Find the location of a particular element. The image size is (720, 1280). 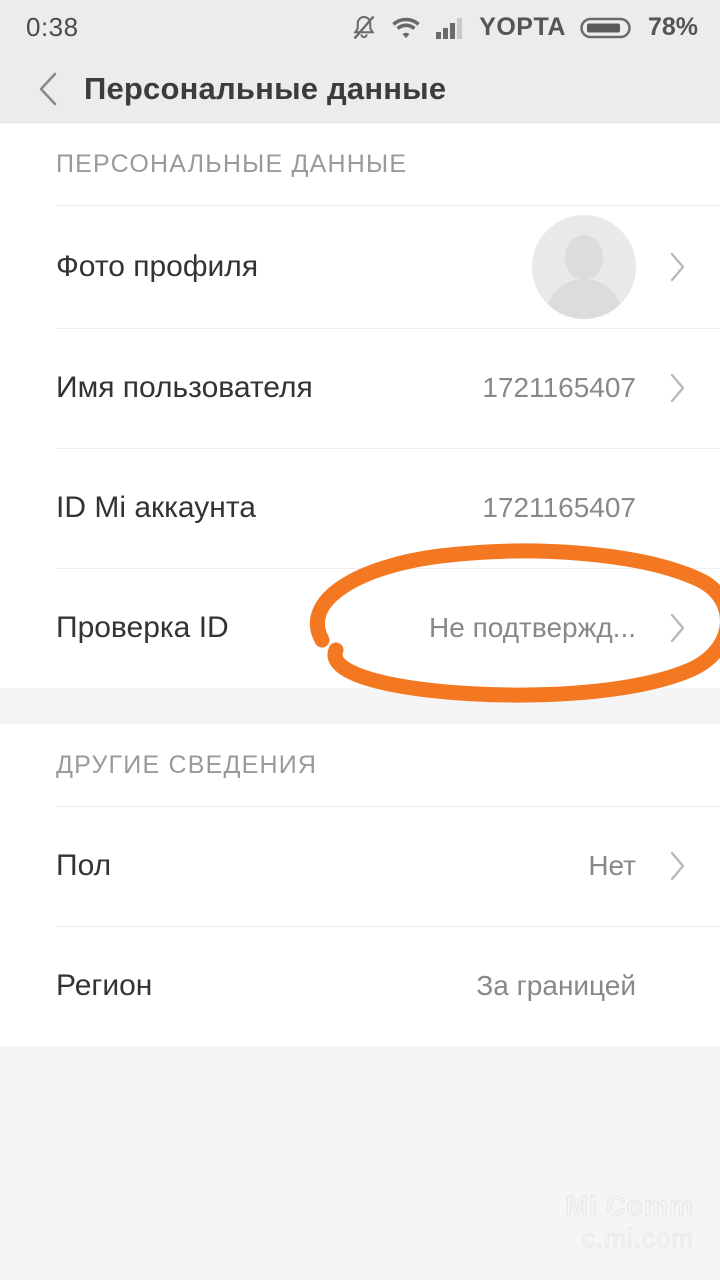

watermark-line-2: c.mi.com is located at coordinates (638, 1238).